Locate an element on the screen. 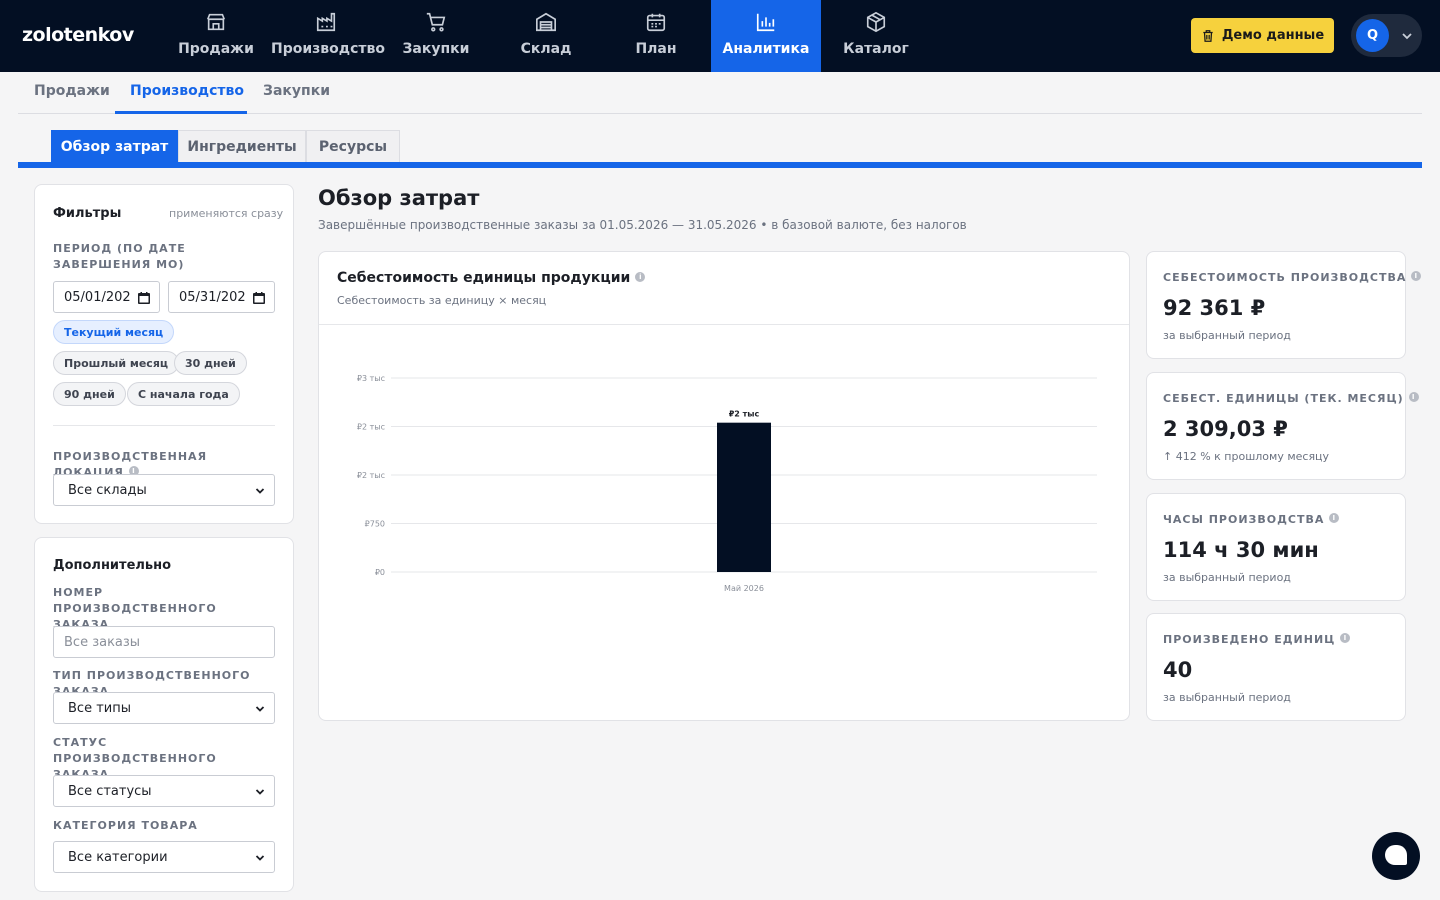 The width and height of the screenshot is (1440, 900). nav-item-label: План is located at coordinates (656, 49).